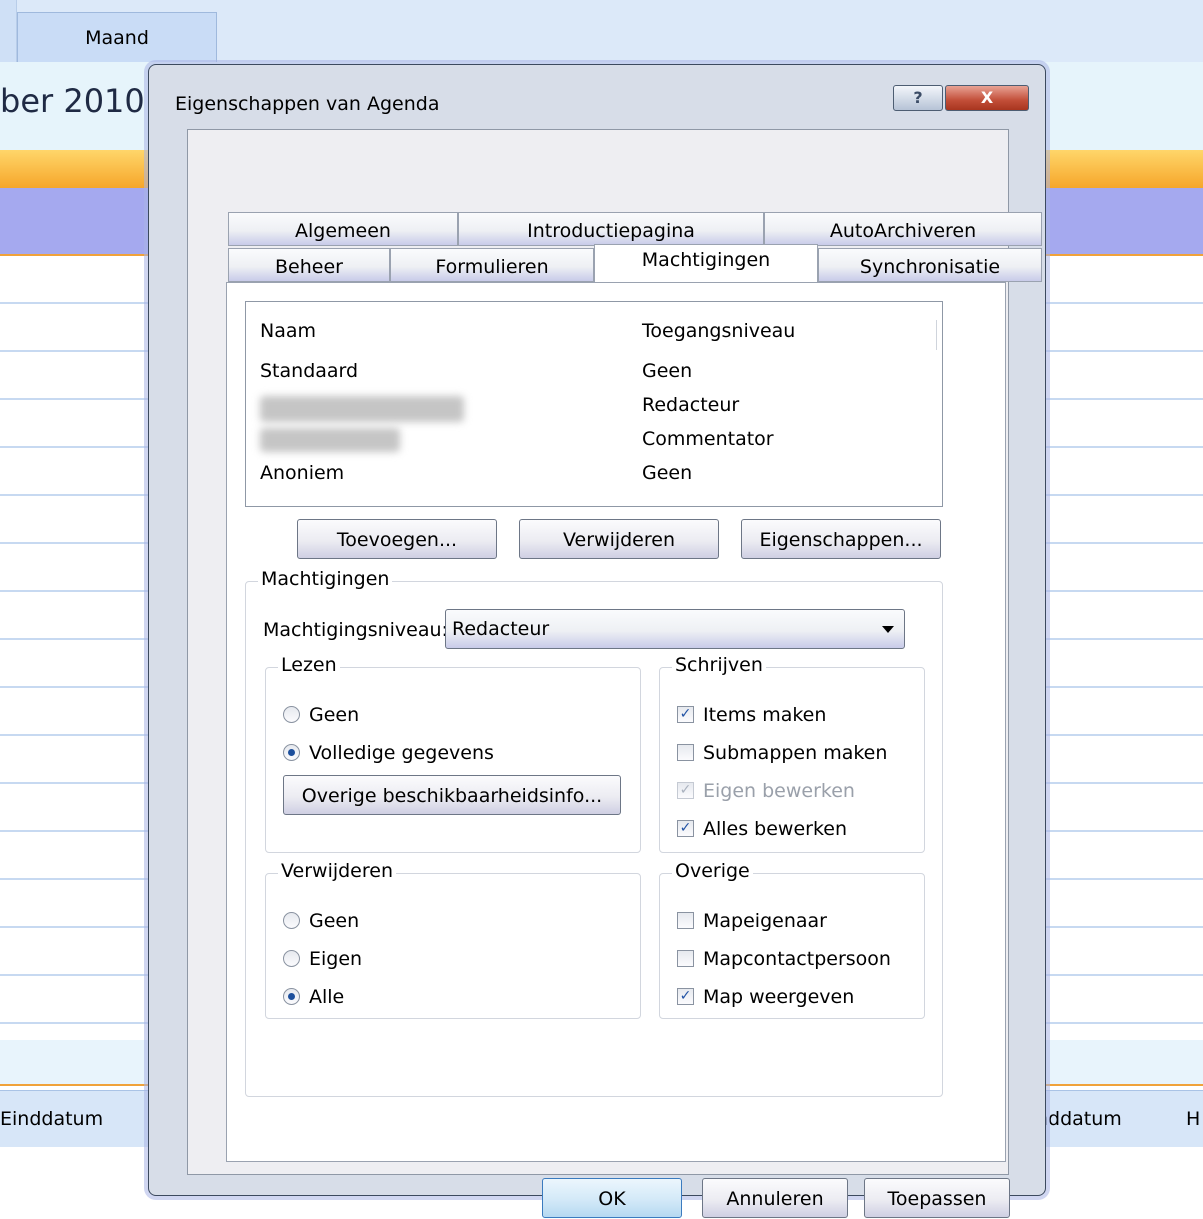 The height and width of the screenshot is (1219, 1203). What do you see at coordinates (795, 753) in the screenshot?
I see `create-subfolders-label: Submappen maken` at bounding box center [795, 753].